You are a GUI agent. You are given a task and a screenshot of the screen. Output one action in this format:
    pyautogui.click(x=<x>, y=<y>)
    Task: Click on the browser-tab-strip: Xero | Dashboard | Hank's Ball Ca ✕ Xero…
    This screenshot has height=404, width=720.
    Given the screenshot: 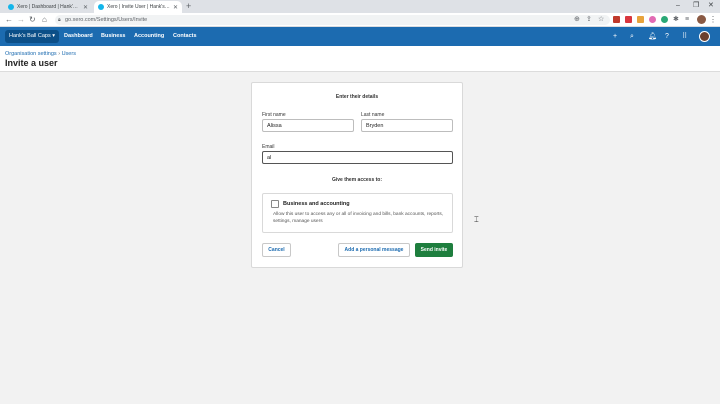 What is the action you would take?
    pyautogui.click(x=360, y=6)
    